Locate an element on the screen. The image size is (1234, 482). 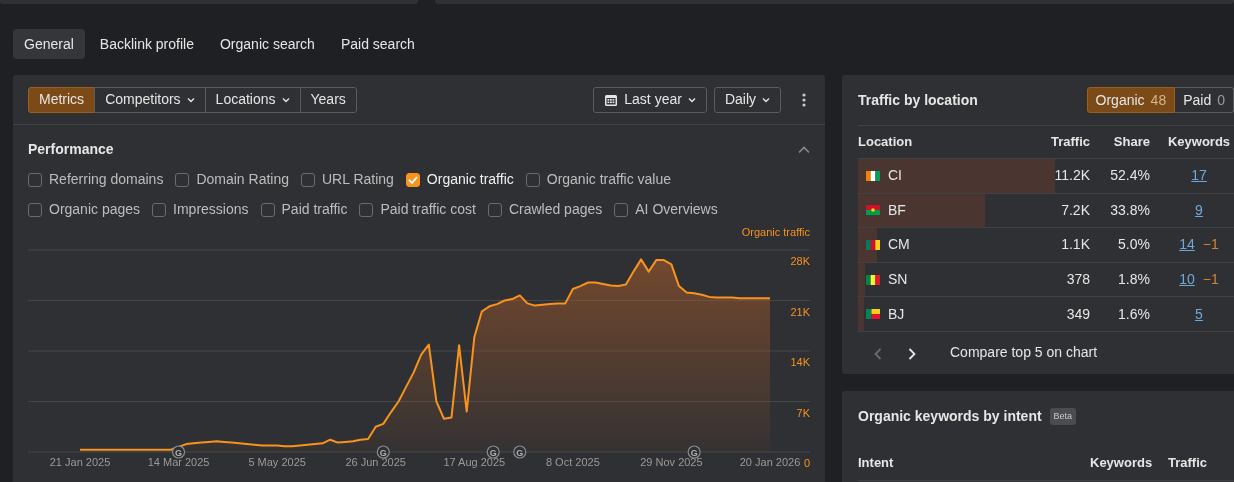
table-cell-text: 1.8% is located at coordinates (1133, 280).